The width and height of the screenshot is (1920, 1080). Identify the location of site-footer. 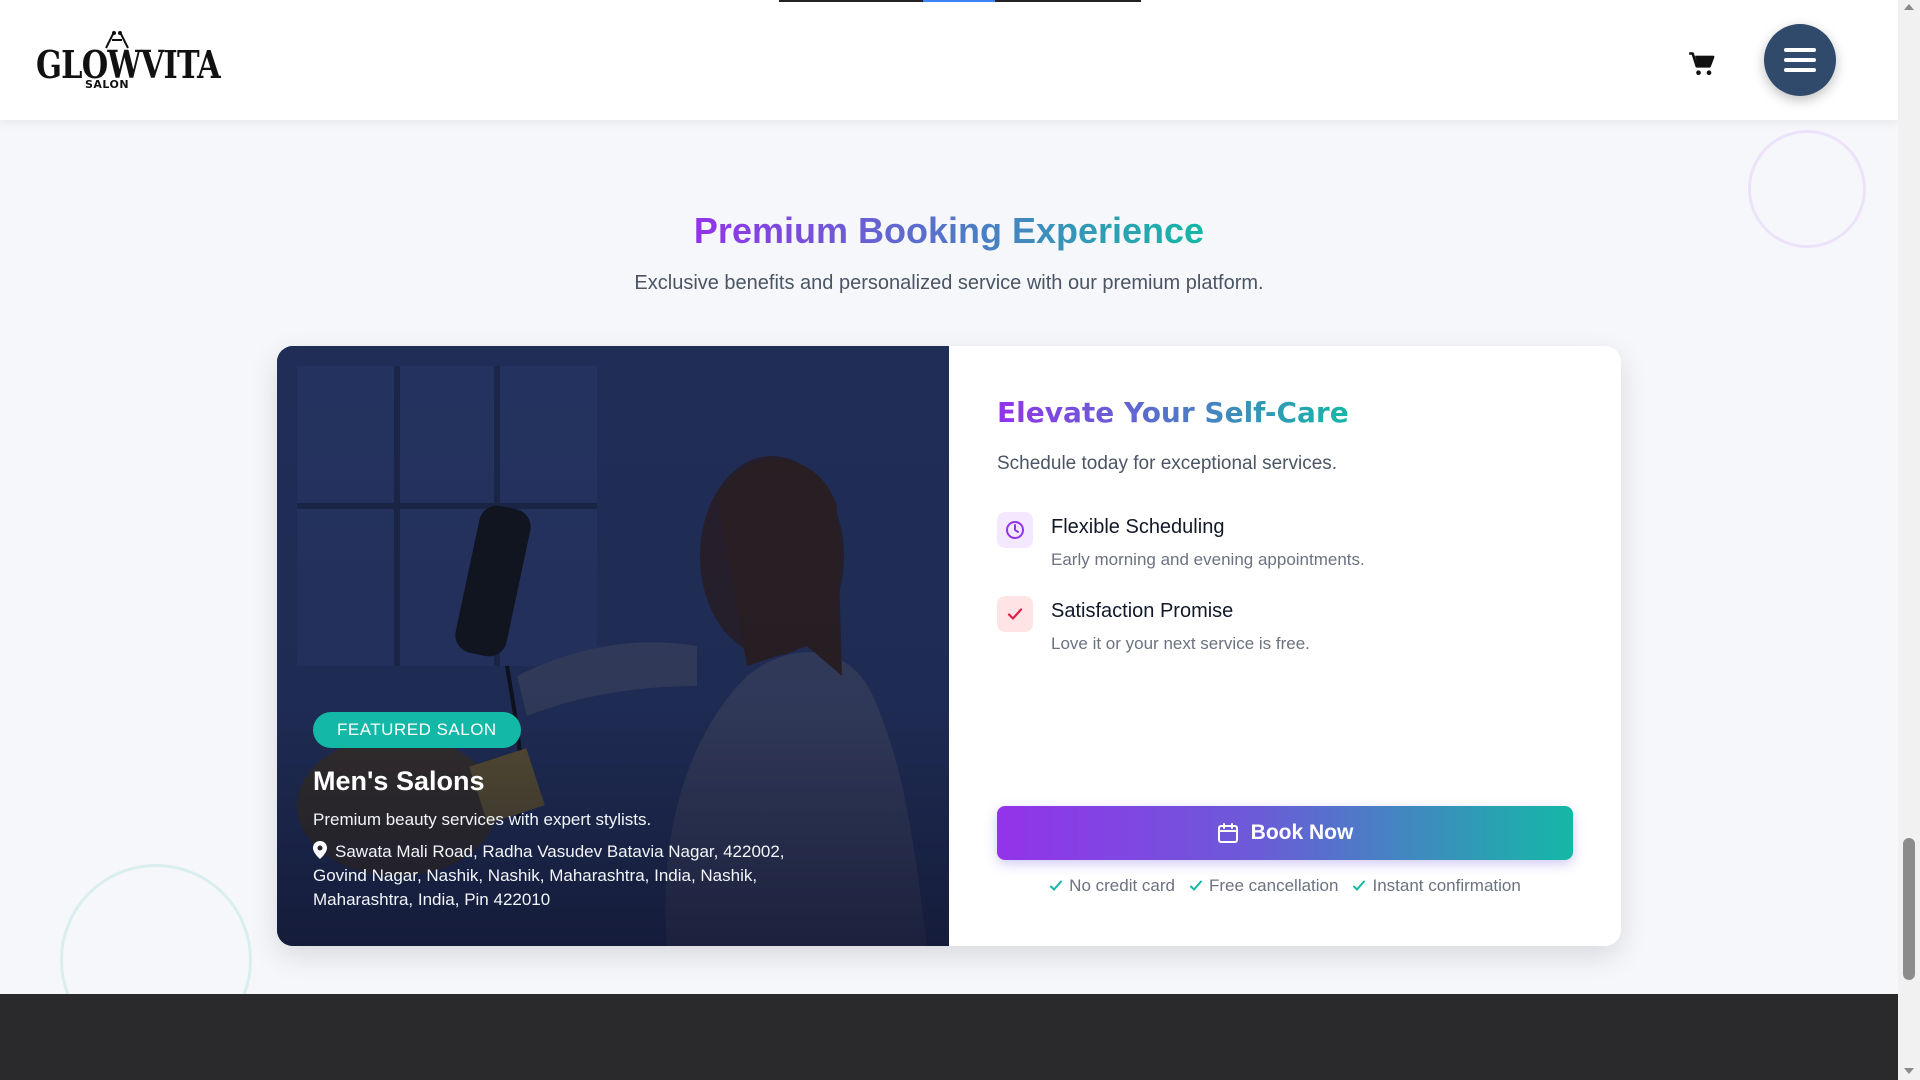
(949, 1037).